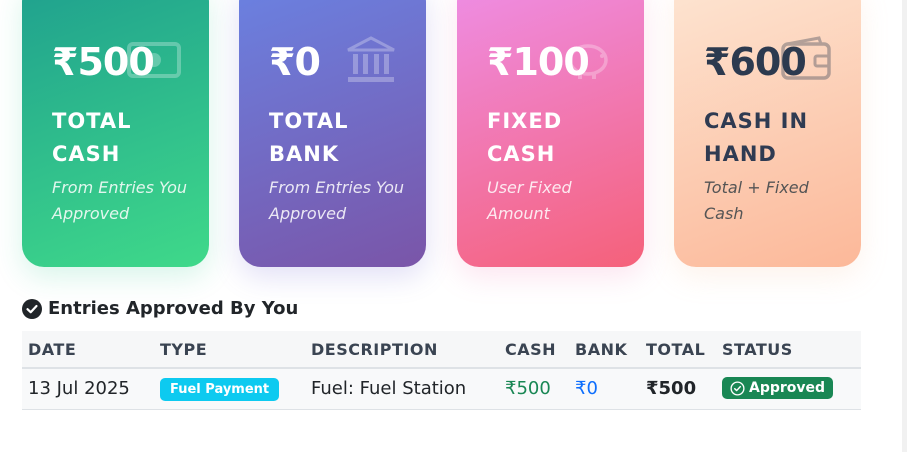 This screenshot has height=452, width=907. I want to click on cell-status: Approved, so click(788, 389).